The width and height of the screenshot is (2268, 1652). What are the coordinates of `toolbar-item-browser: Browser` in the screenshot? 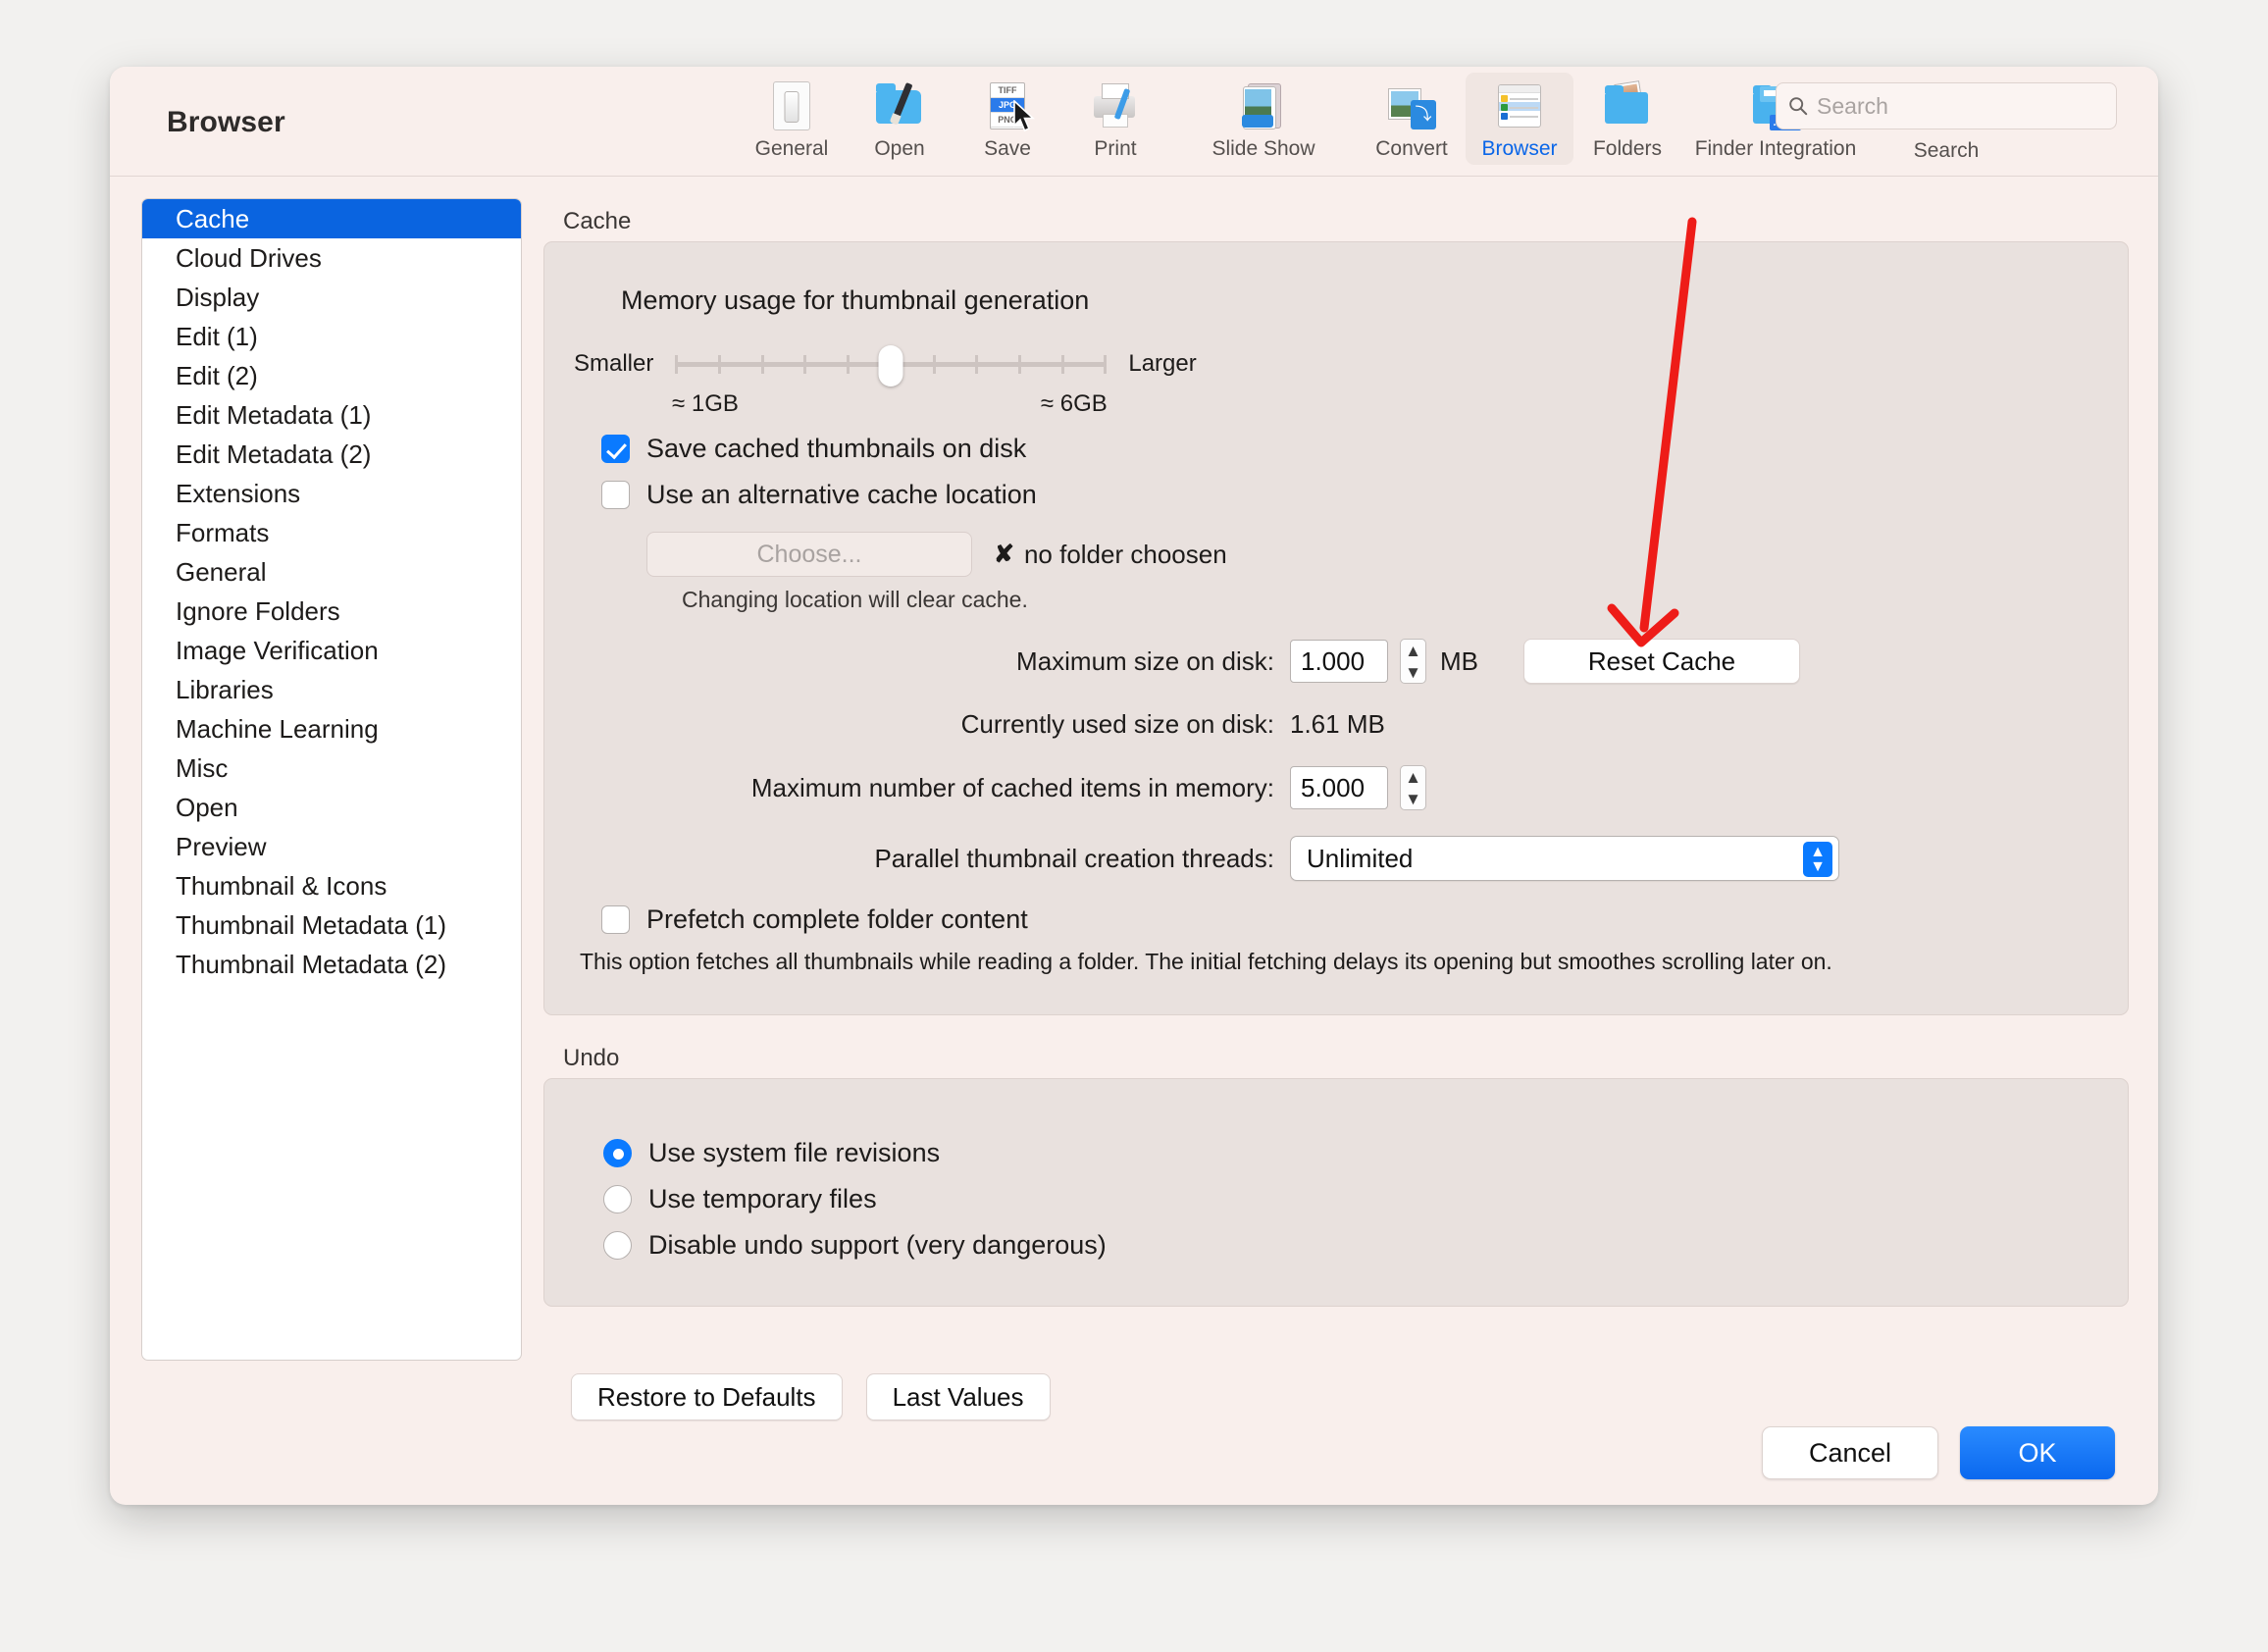 It's located at (1520, 119).